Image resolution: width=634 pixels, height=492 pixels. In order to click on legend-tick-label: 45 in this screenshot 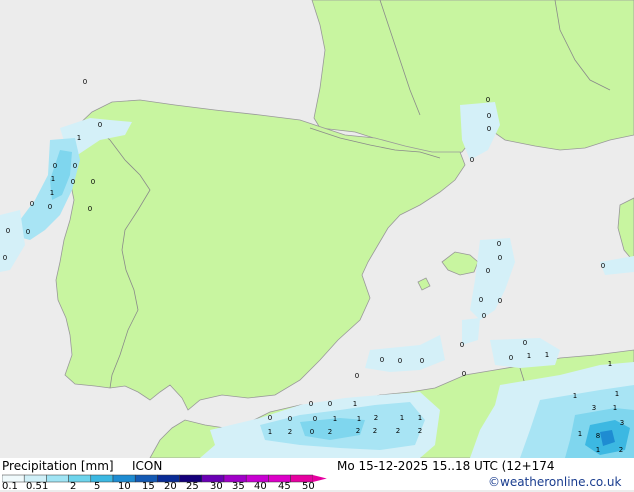, I will do `click(284, 486)`.